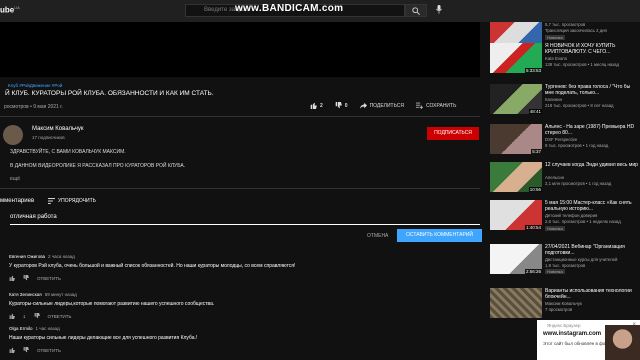 The image size is (640, 360). Describe the element at coordinates (47, 328) in the screenshot. I see `comment-time: 1 час назад` at that location.